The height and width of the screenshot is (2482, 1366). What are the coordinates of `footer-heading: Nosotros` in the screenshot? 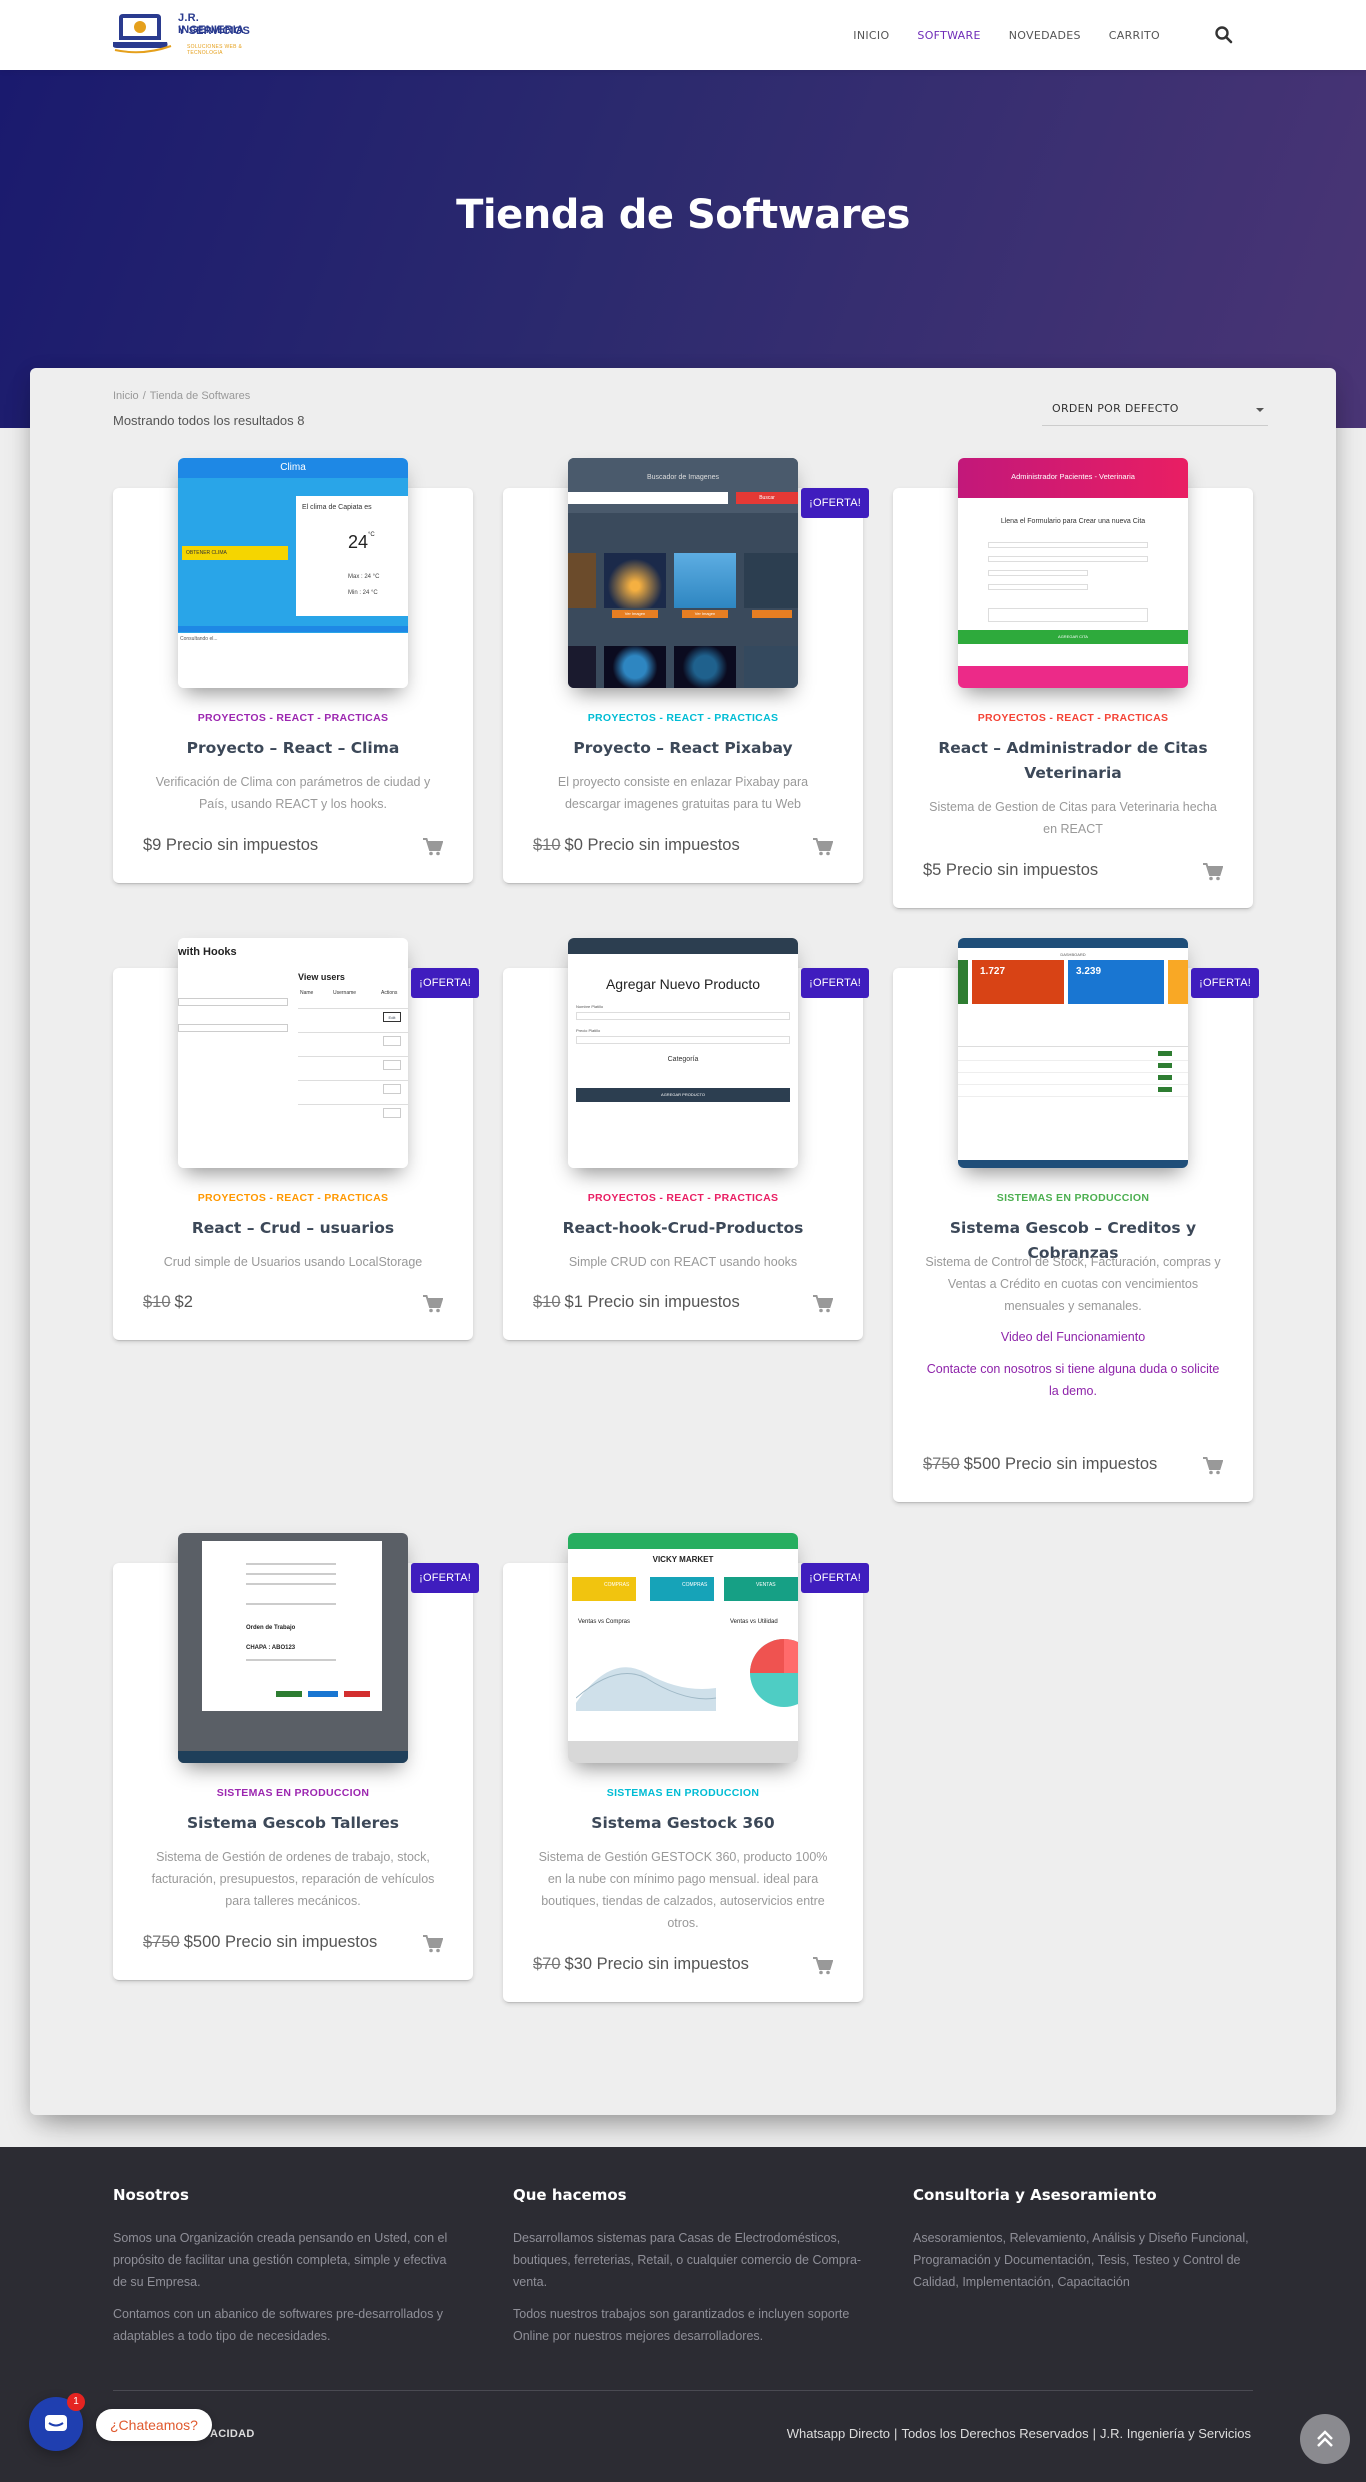 It's located at (151, 2195).